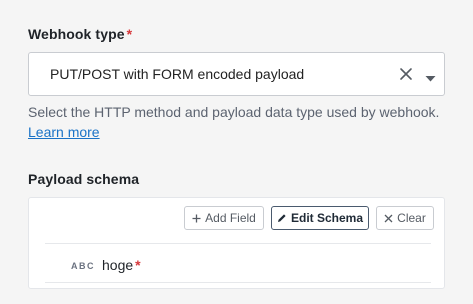 Image resolution: width=473 pixels, height=304 pixels. I want to click on add-field-label: Add Field, so click(230, 218).